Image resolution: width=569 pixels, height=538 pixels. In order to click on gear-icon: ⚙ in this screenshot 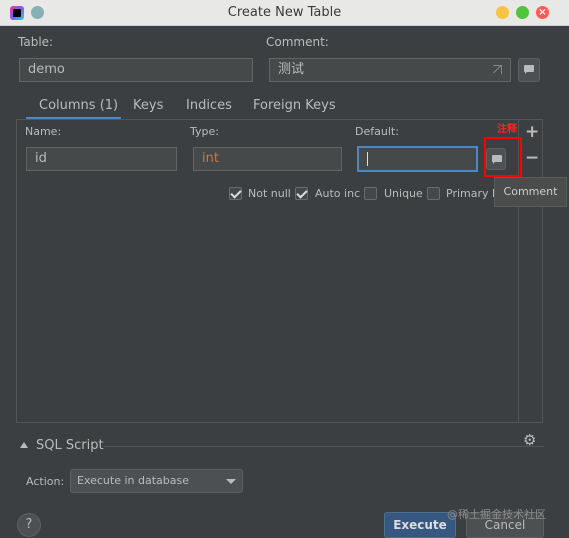, I will do `click(531, 440)`.